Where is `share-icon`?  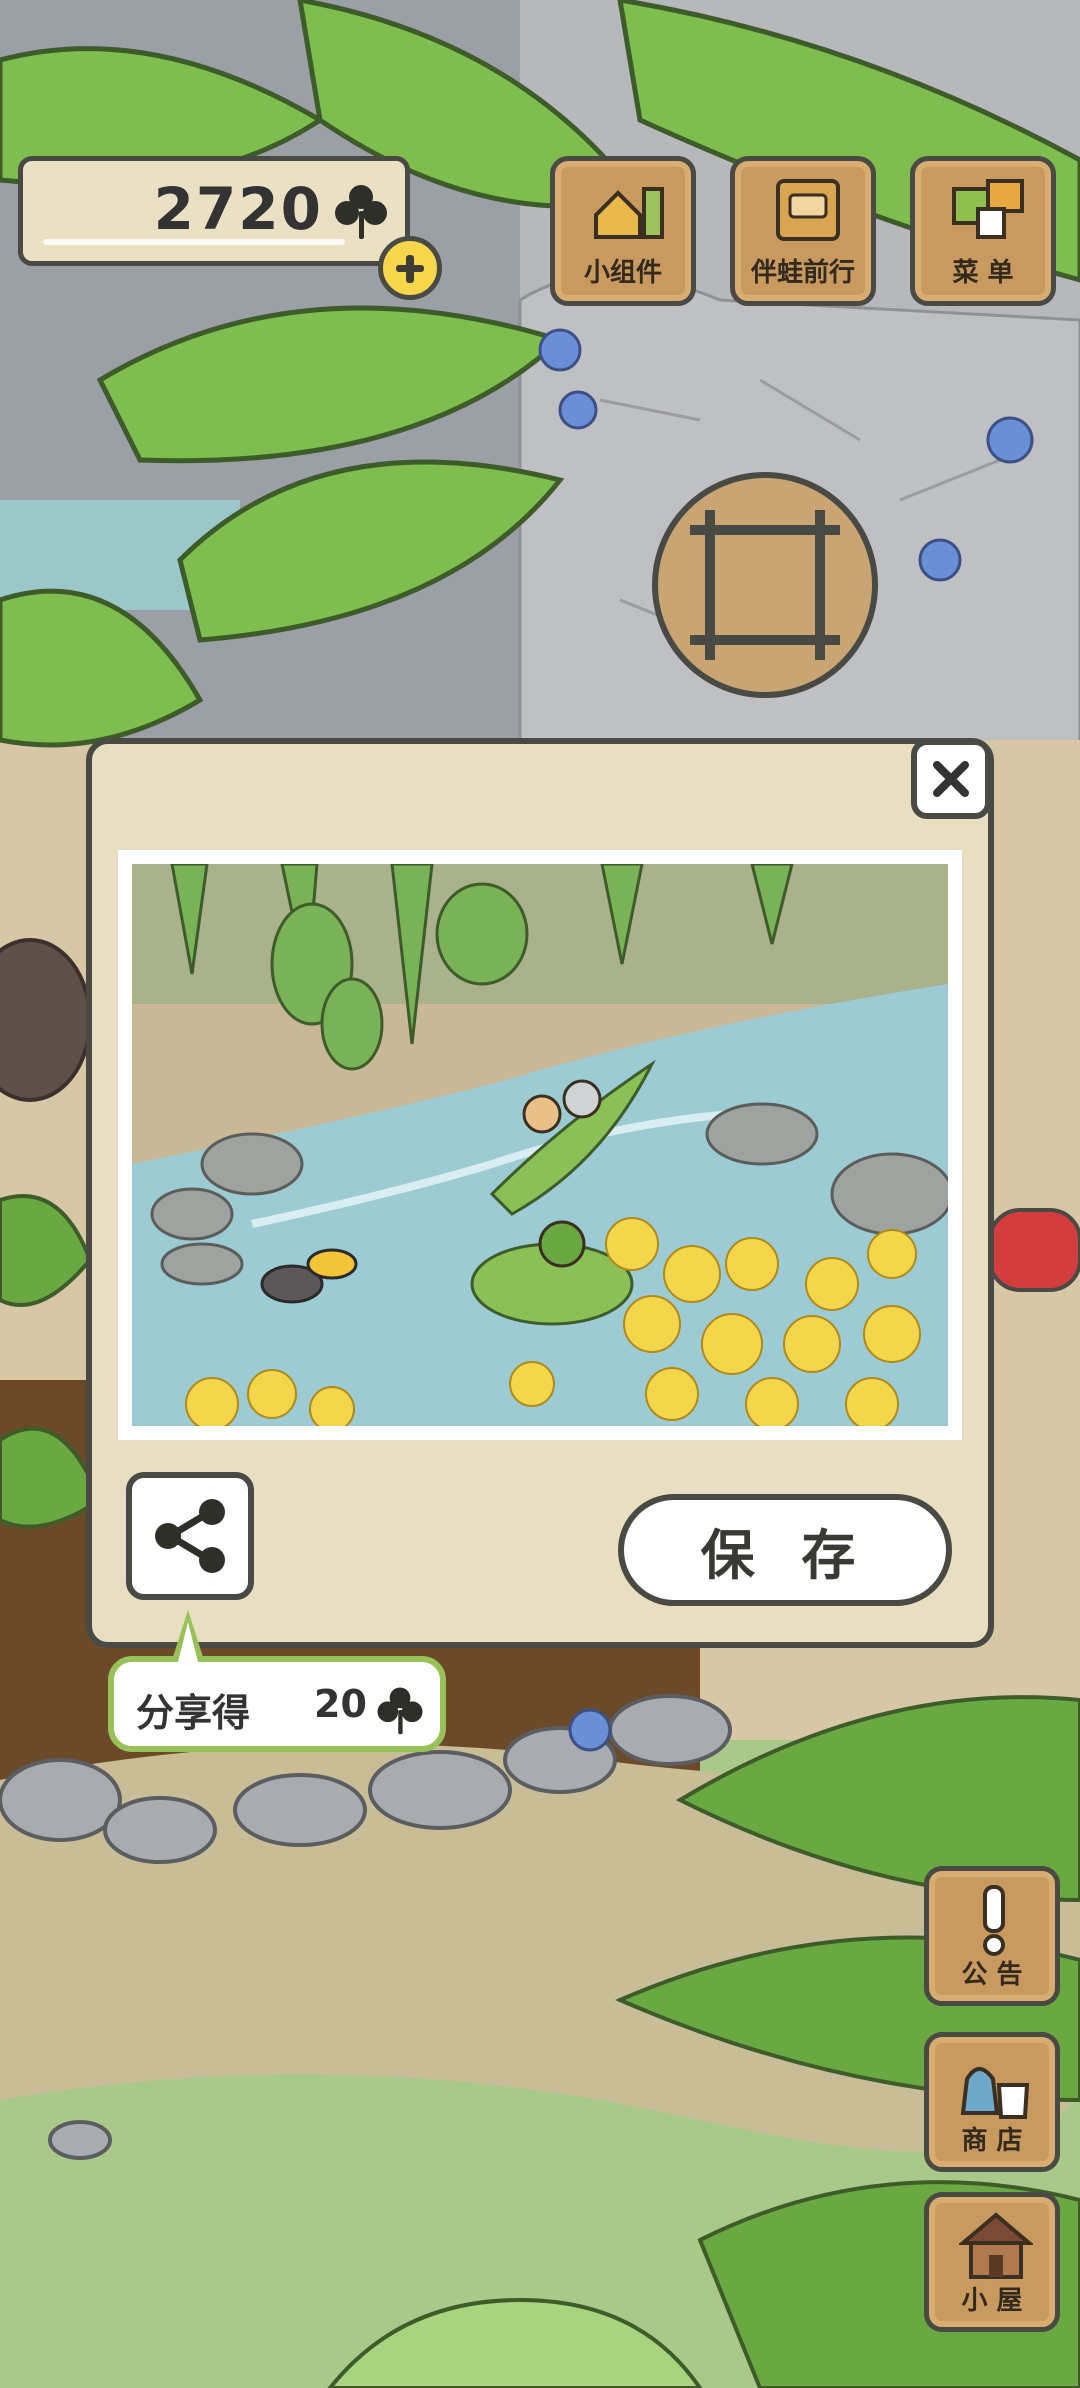 share-icon is located at coordinates (190, 1536).